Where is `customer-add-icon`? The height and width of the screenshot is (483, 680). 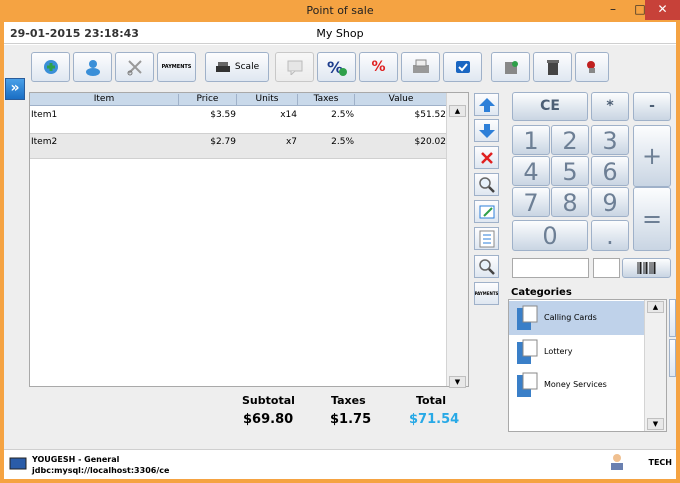
customer-add-icon is located at coordinates (50, 67).